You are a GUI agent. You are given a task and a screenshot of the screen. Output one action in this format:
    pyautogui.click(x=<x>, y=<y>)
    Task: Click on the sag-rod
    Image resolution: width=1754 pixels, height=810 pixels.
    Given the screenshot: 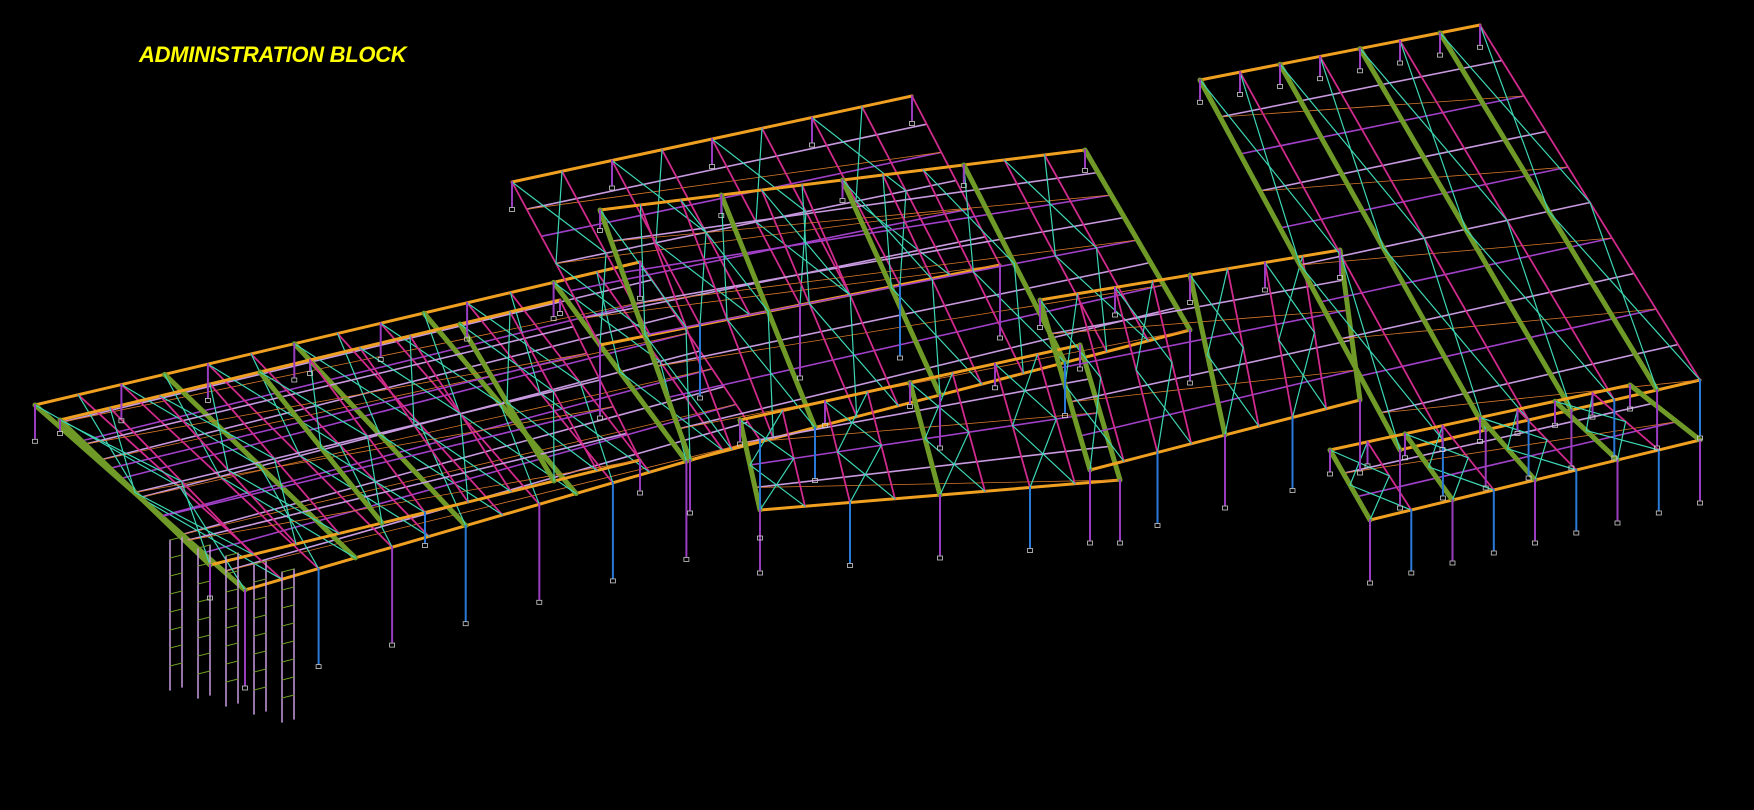 What is the action you would take?
    pyautogui.click(x=360, y=360)
    